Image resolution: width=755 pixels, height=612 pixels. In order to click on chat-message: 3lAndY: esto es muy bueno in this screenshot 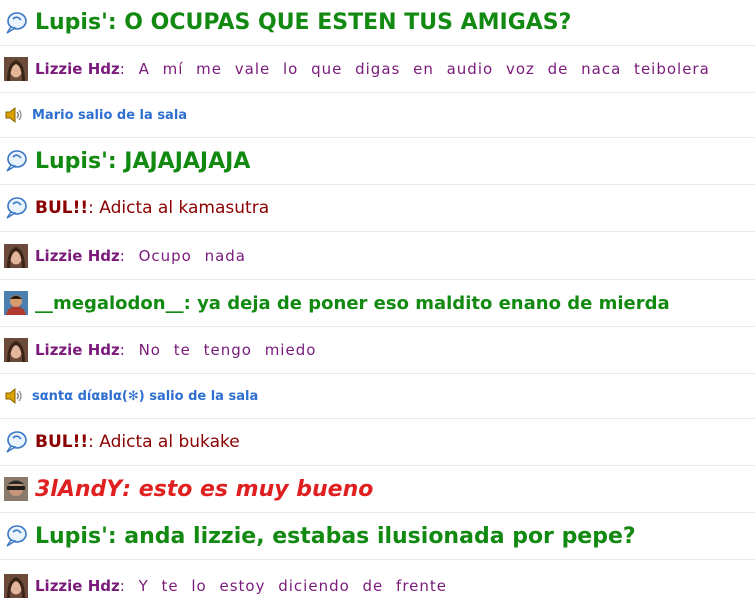, I will do `click(377, 489)`.